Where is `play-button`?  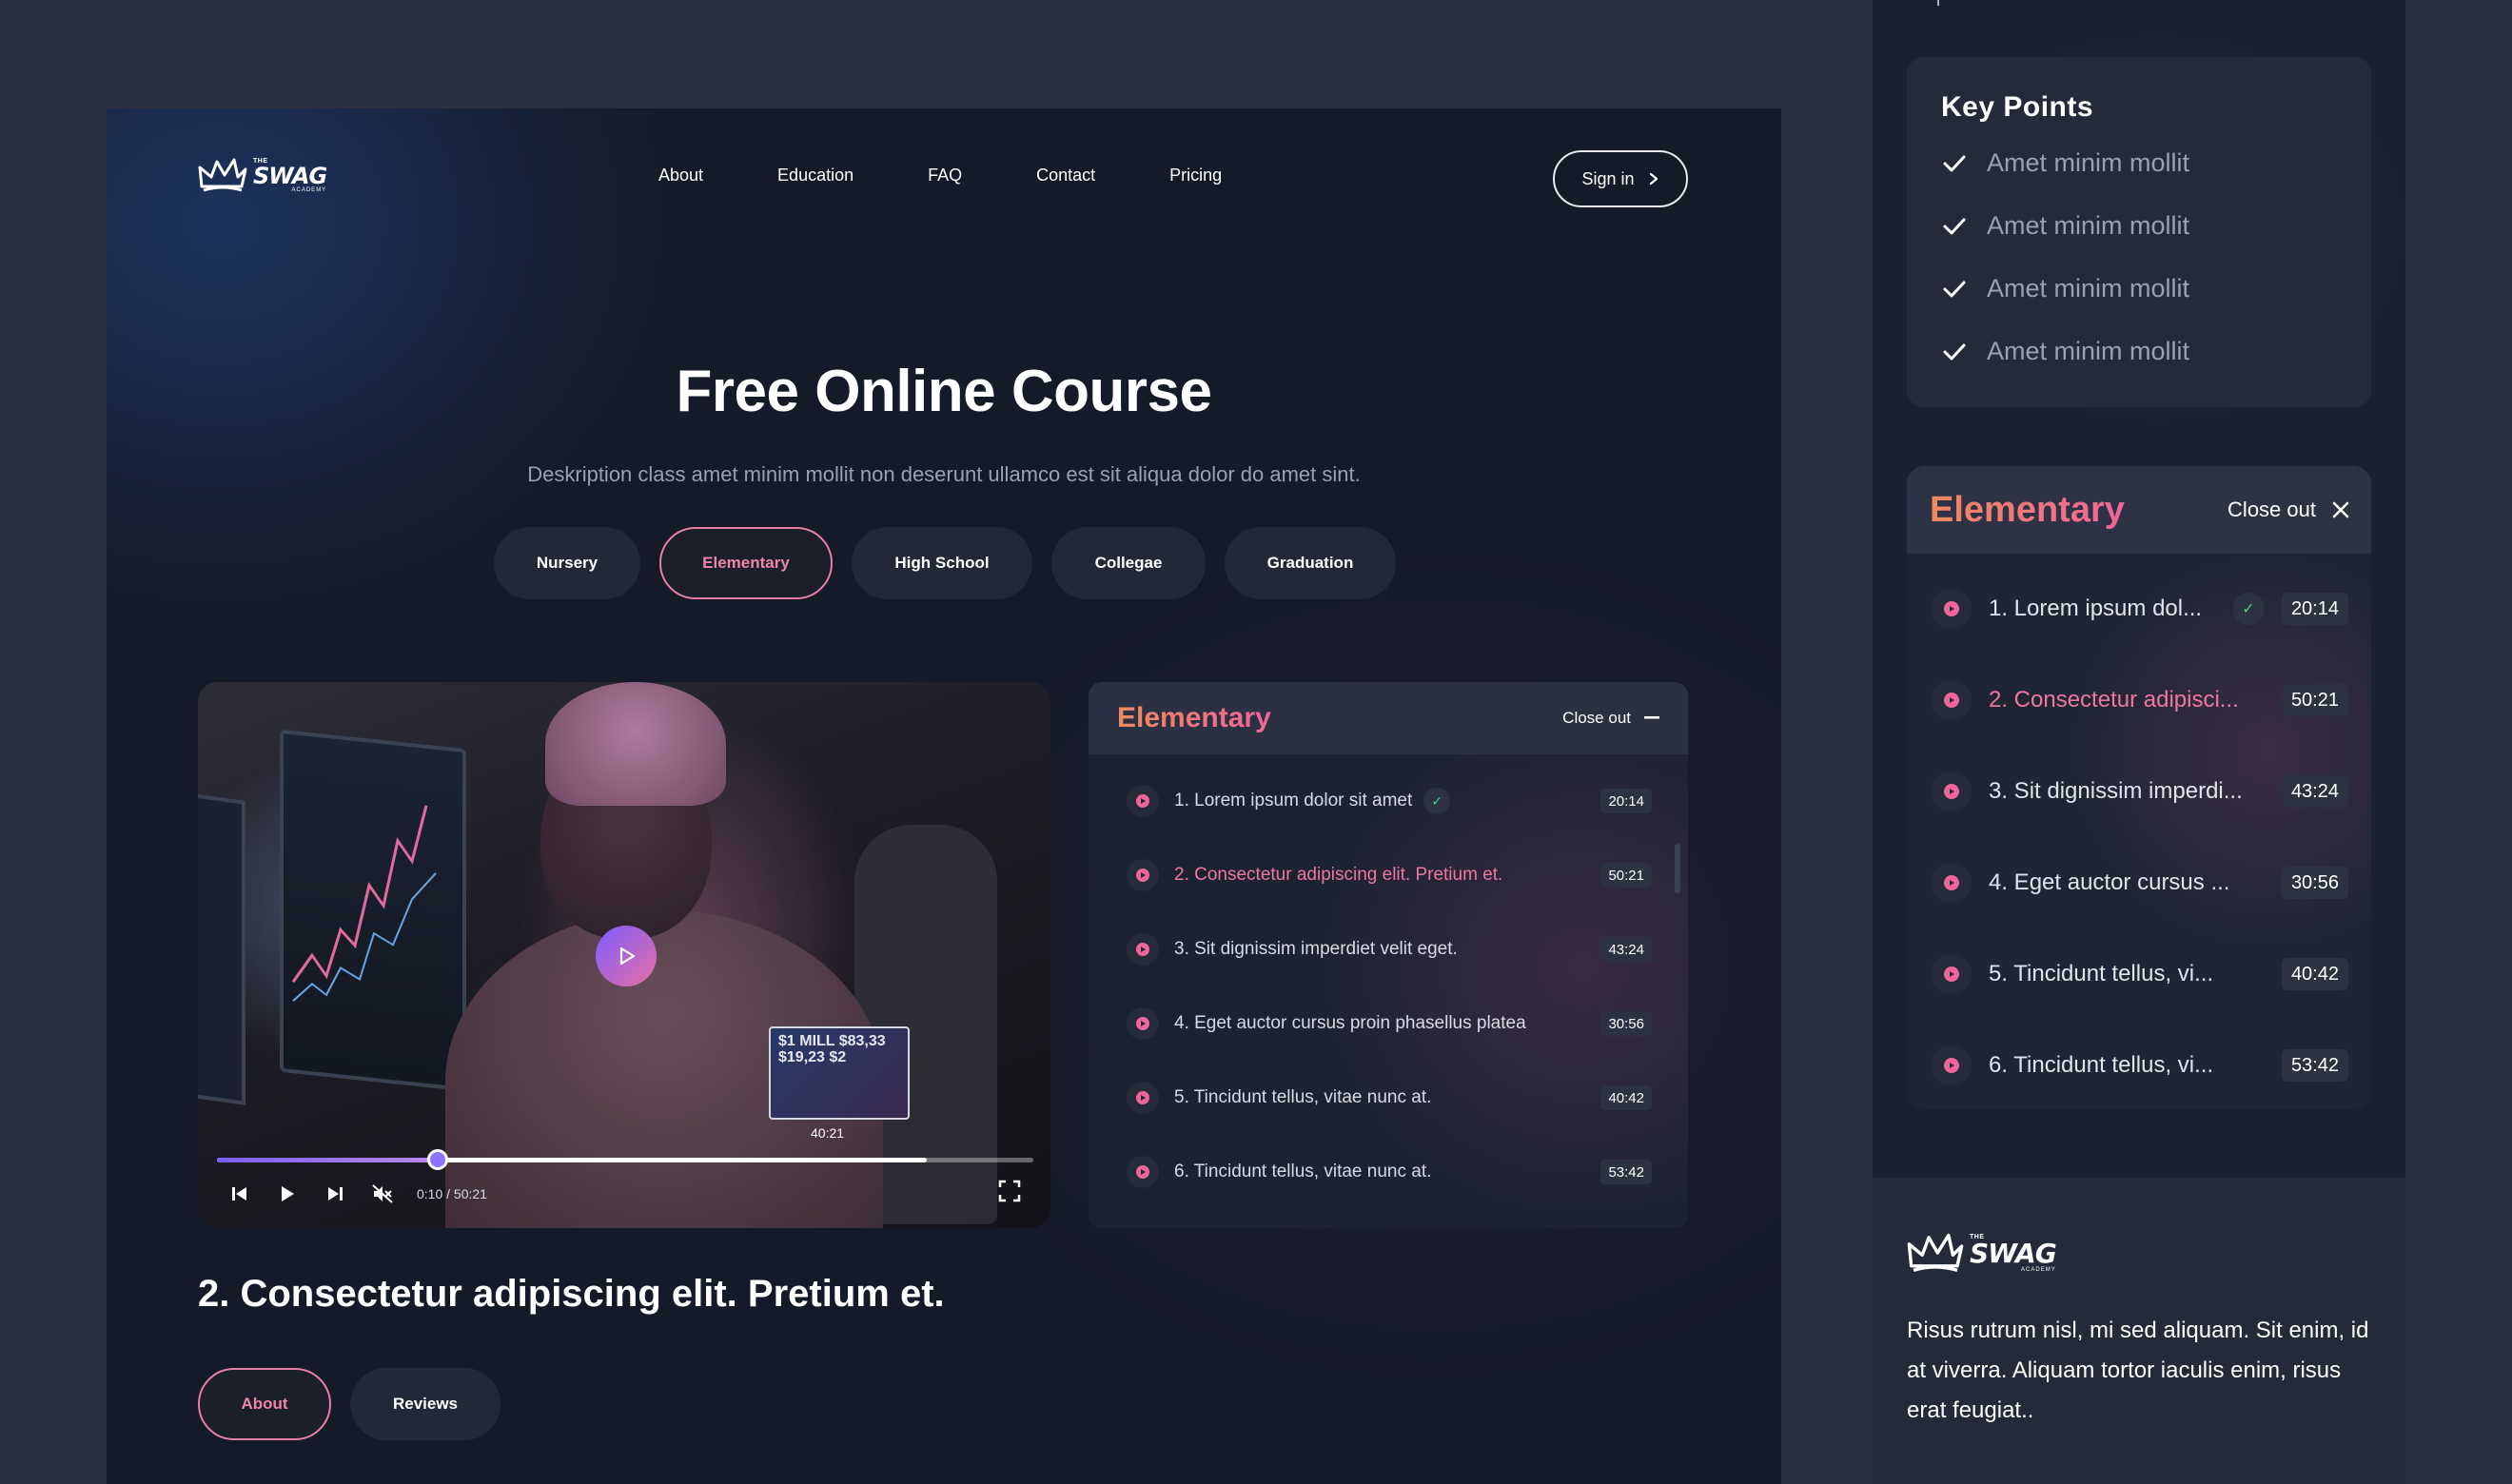 play-button is located at coordinates (287, 1194).